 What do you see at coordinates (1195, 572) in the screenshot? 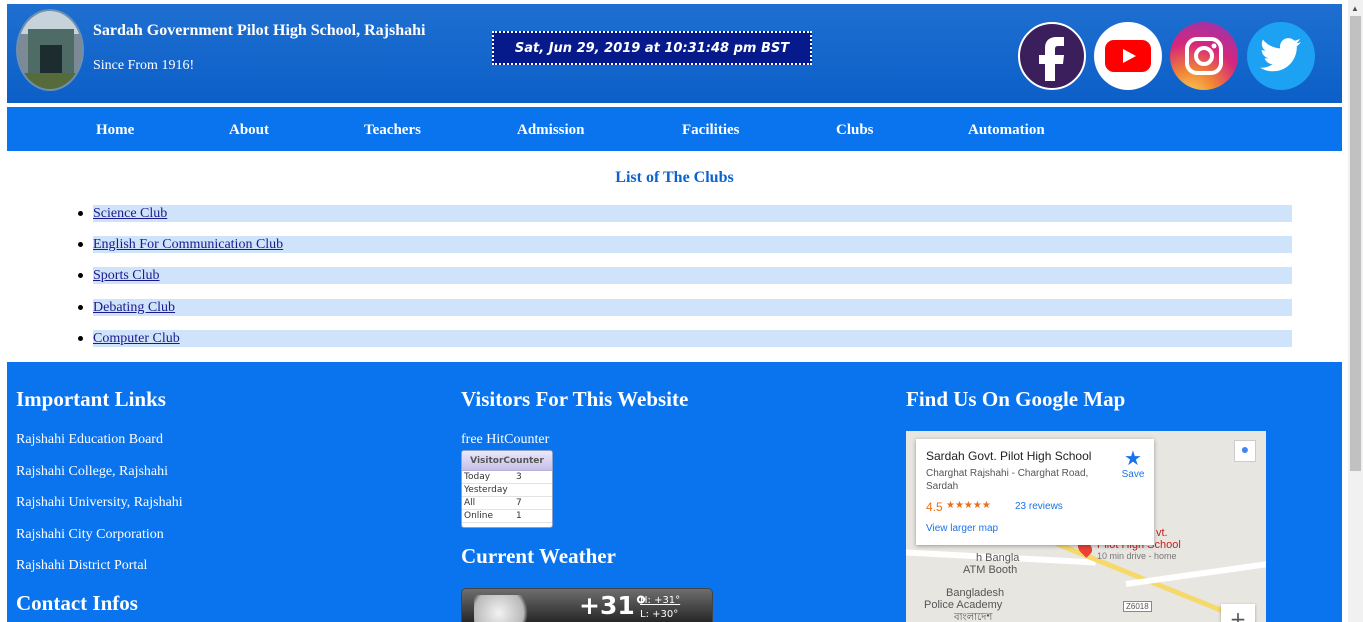
I see `map-road` at bounding box center [1195, 572].